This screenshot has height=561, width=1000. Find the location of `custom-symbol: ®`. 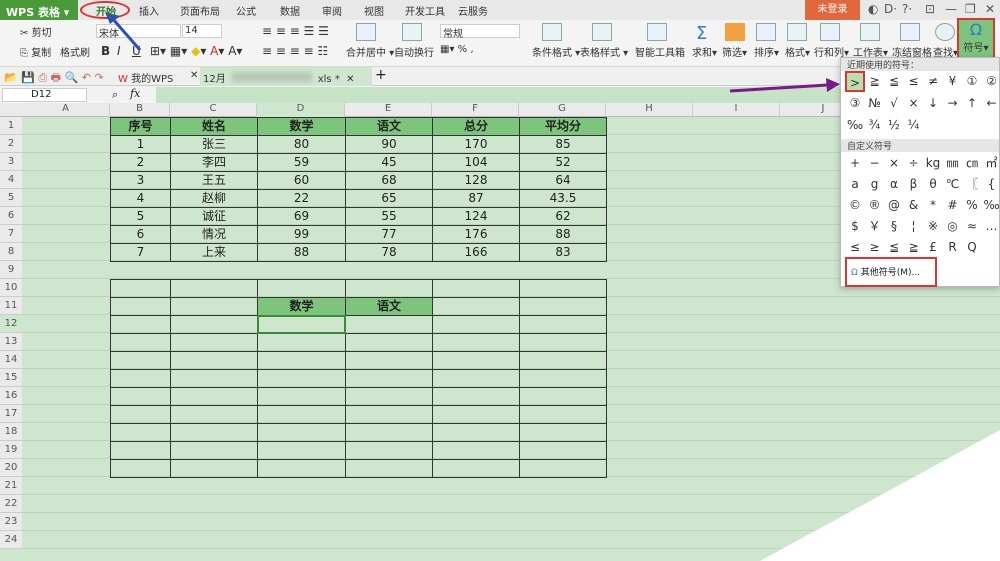

custom-symbol: ® is located at coordinates (875, 205).